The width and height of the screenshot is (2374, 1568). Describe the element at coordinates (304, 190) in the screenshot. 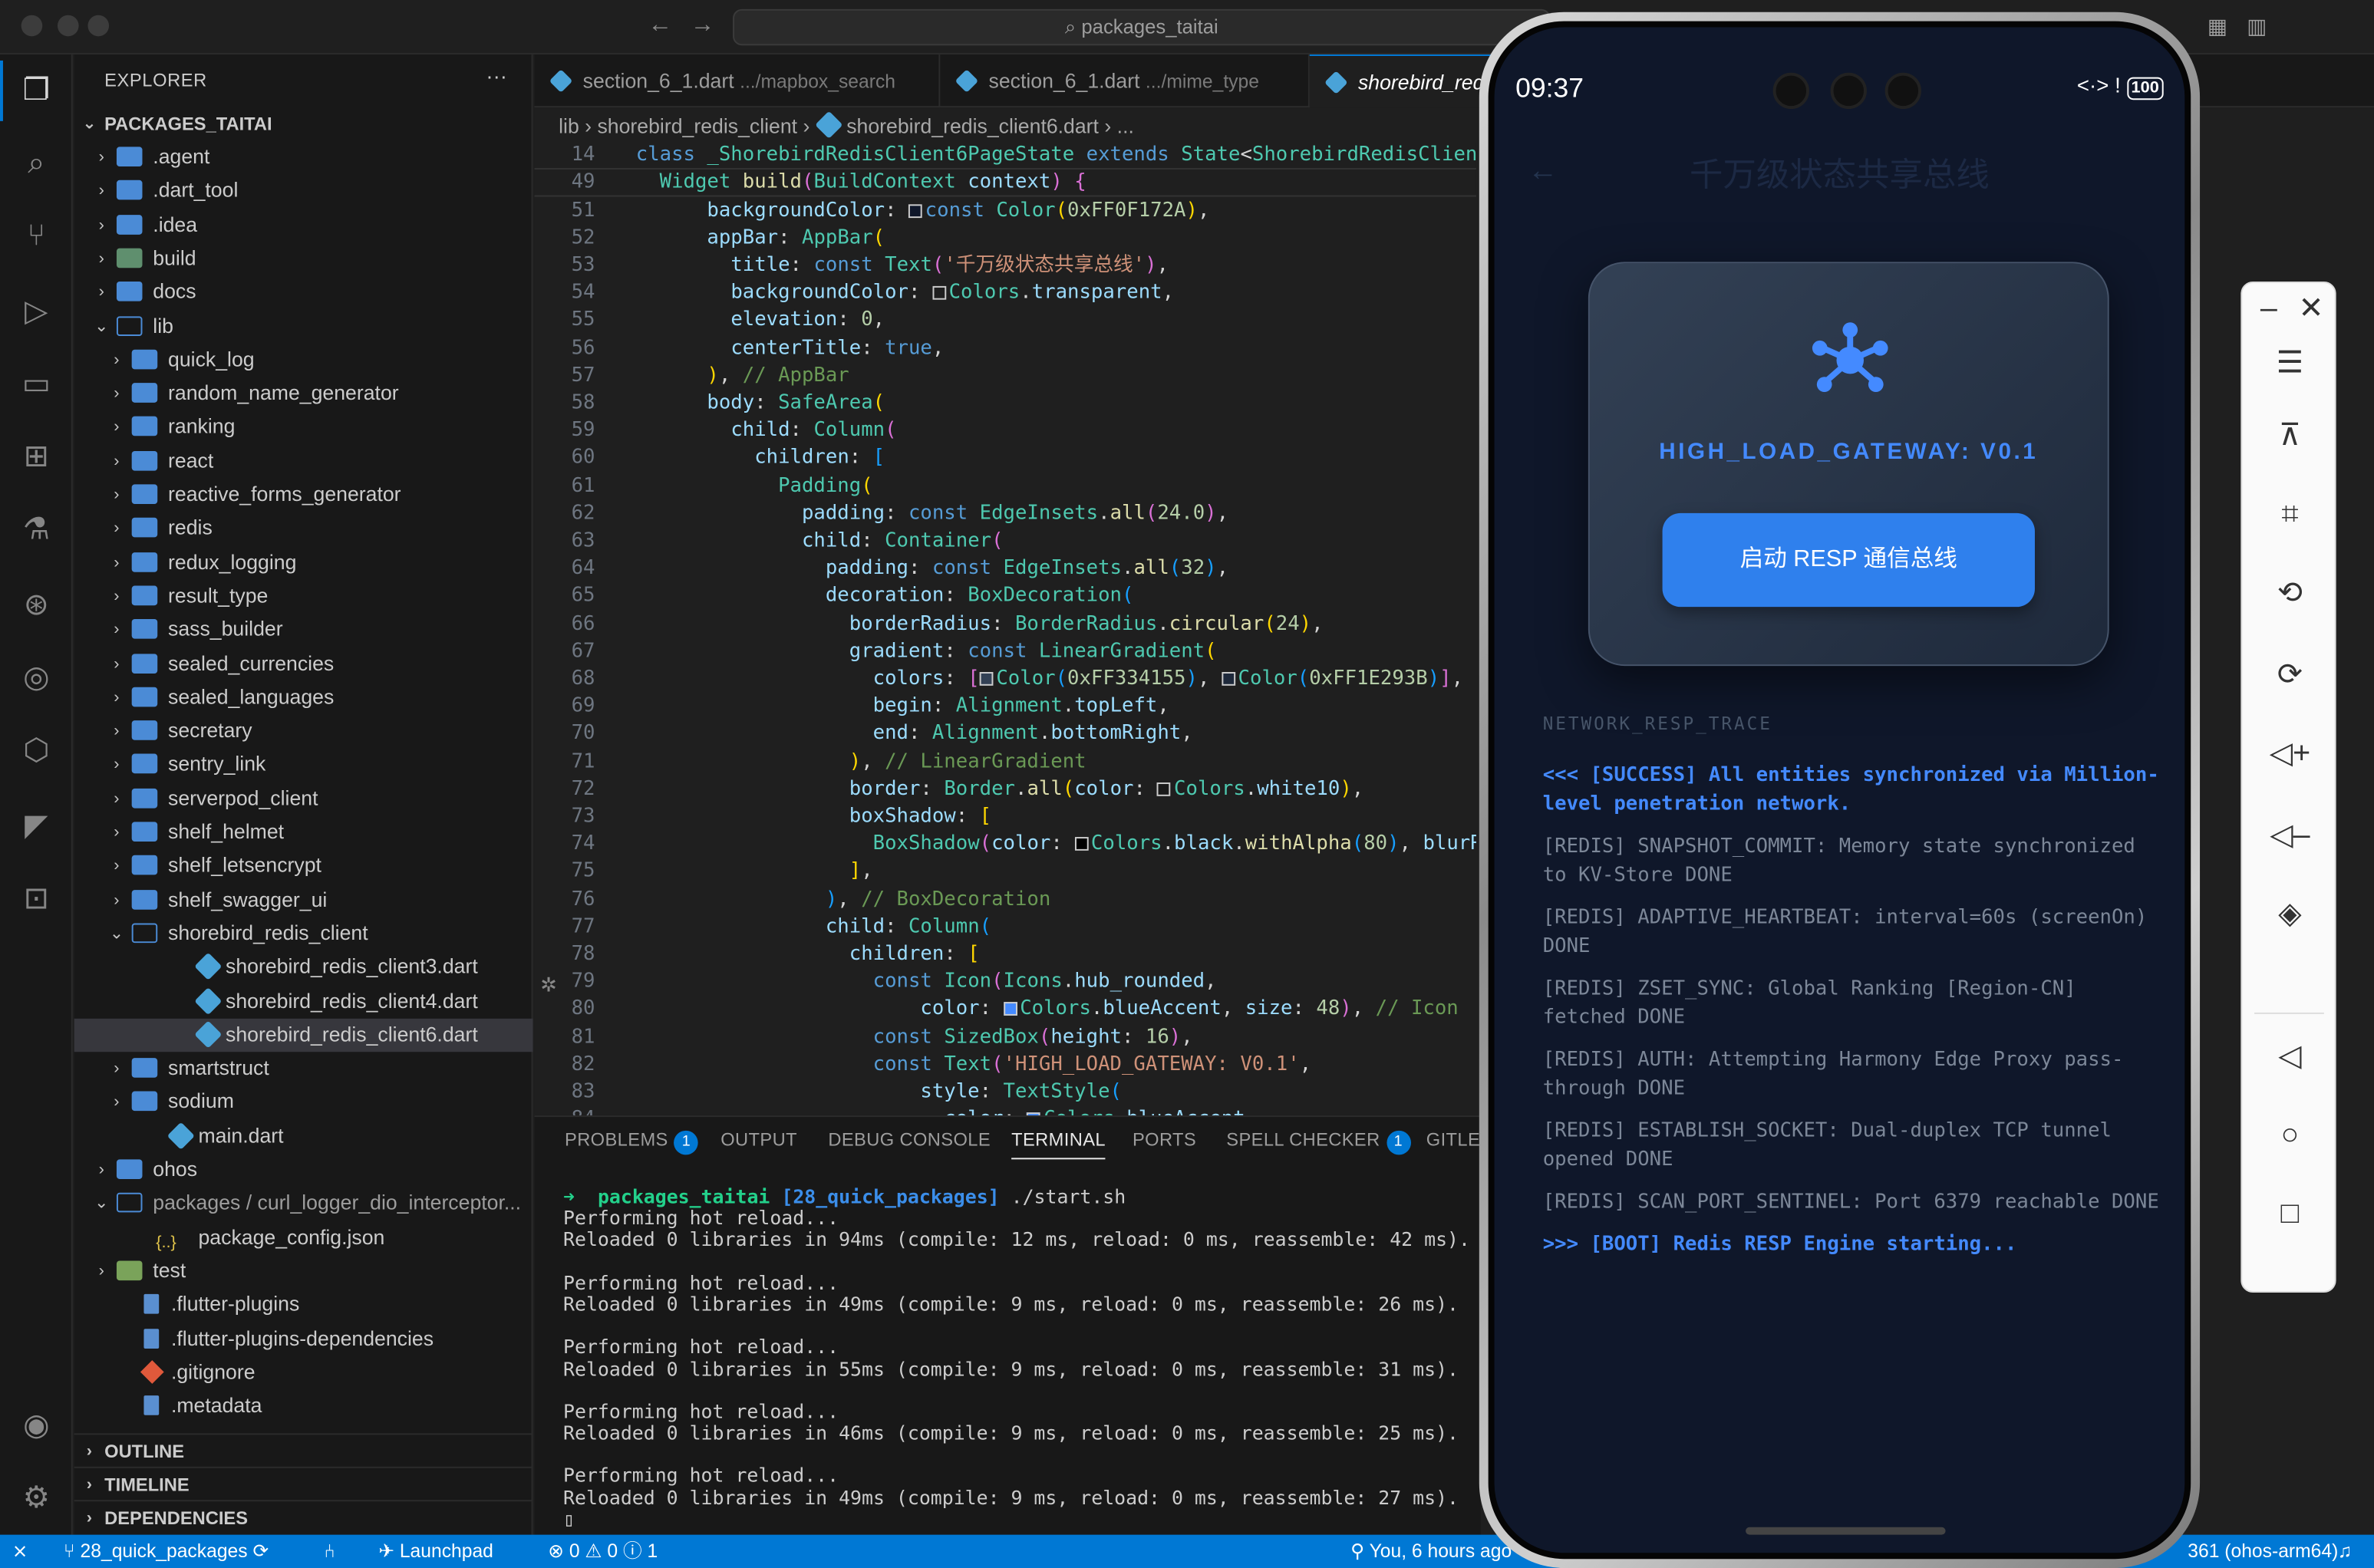

I see `tree-folder: › .dart_tool` at that location.